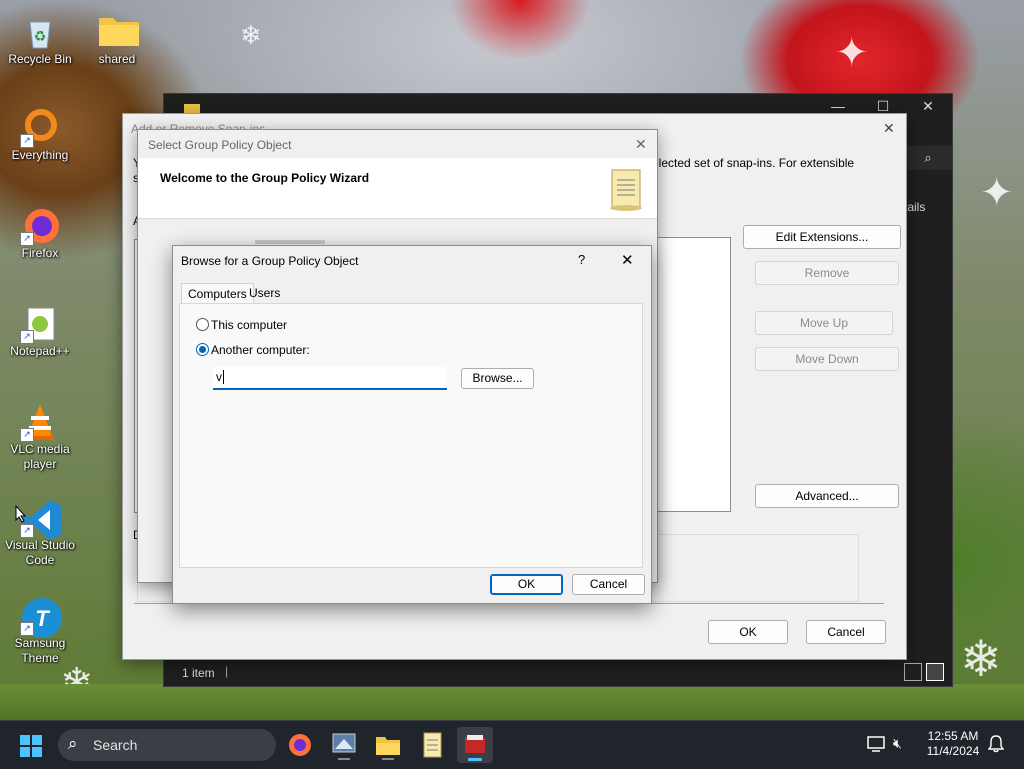  Describe the element at coordinates (512, 744) in the screenshot. I see `taskbar: ⌕ Search 🔇︎ 12:55 AM 11/4/2024` at that location.